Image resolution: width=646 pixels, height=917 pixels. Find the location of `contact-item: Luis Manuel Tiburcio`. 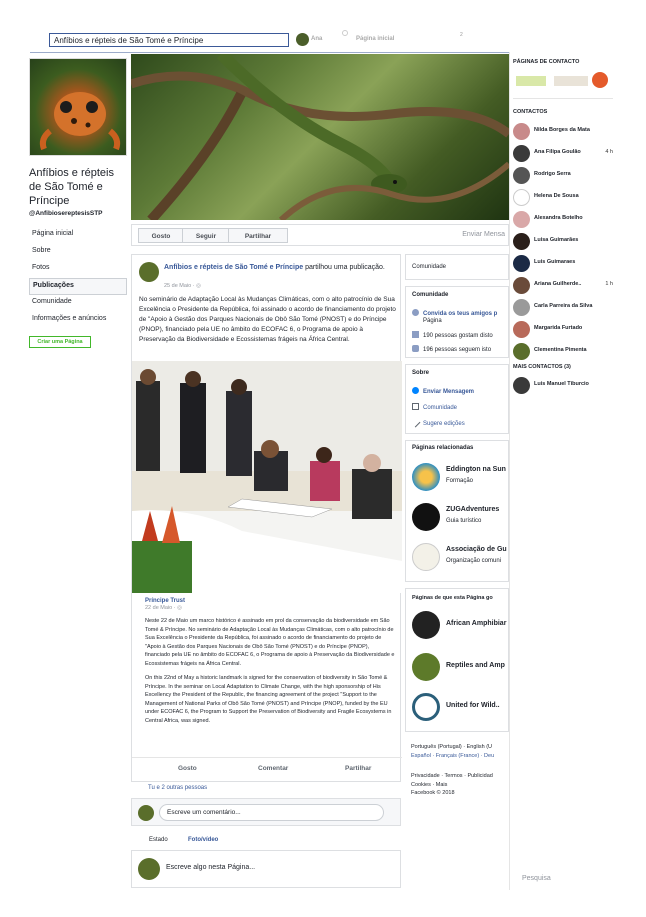

contact-item: Luis Manuel Tiburcio is located at coordinates (565, 385).